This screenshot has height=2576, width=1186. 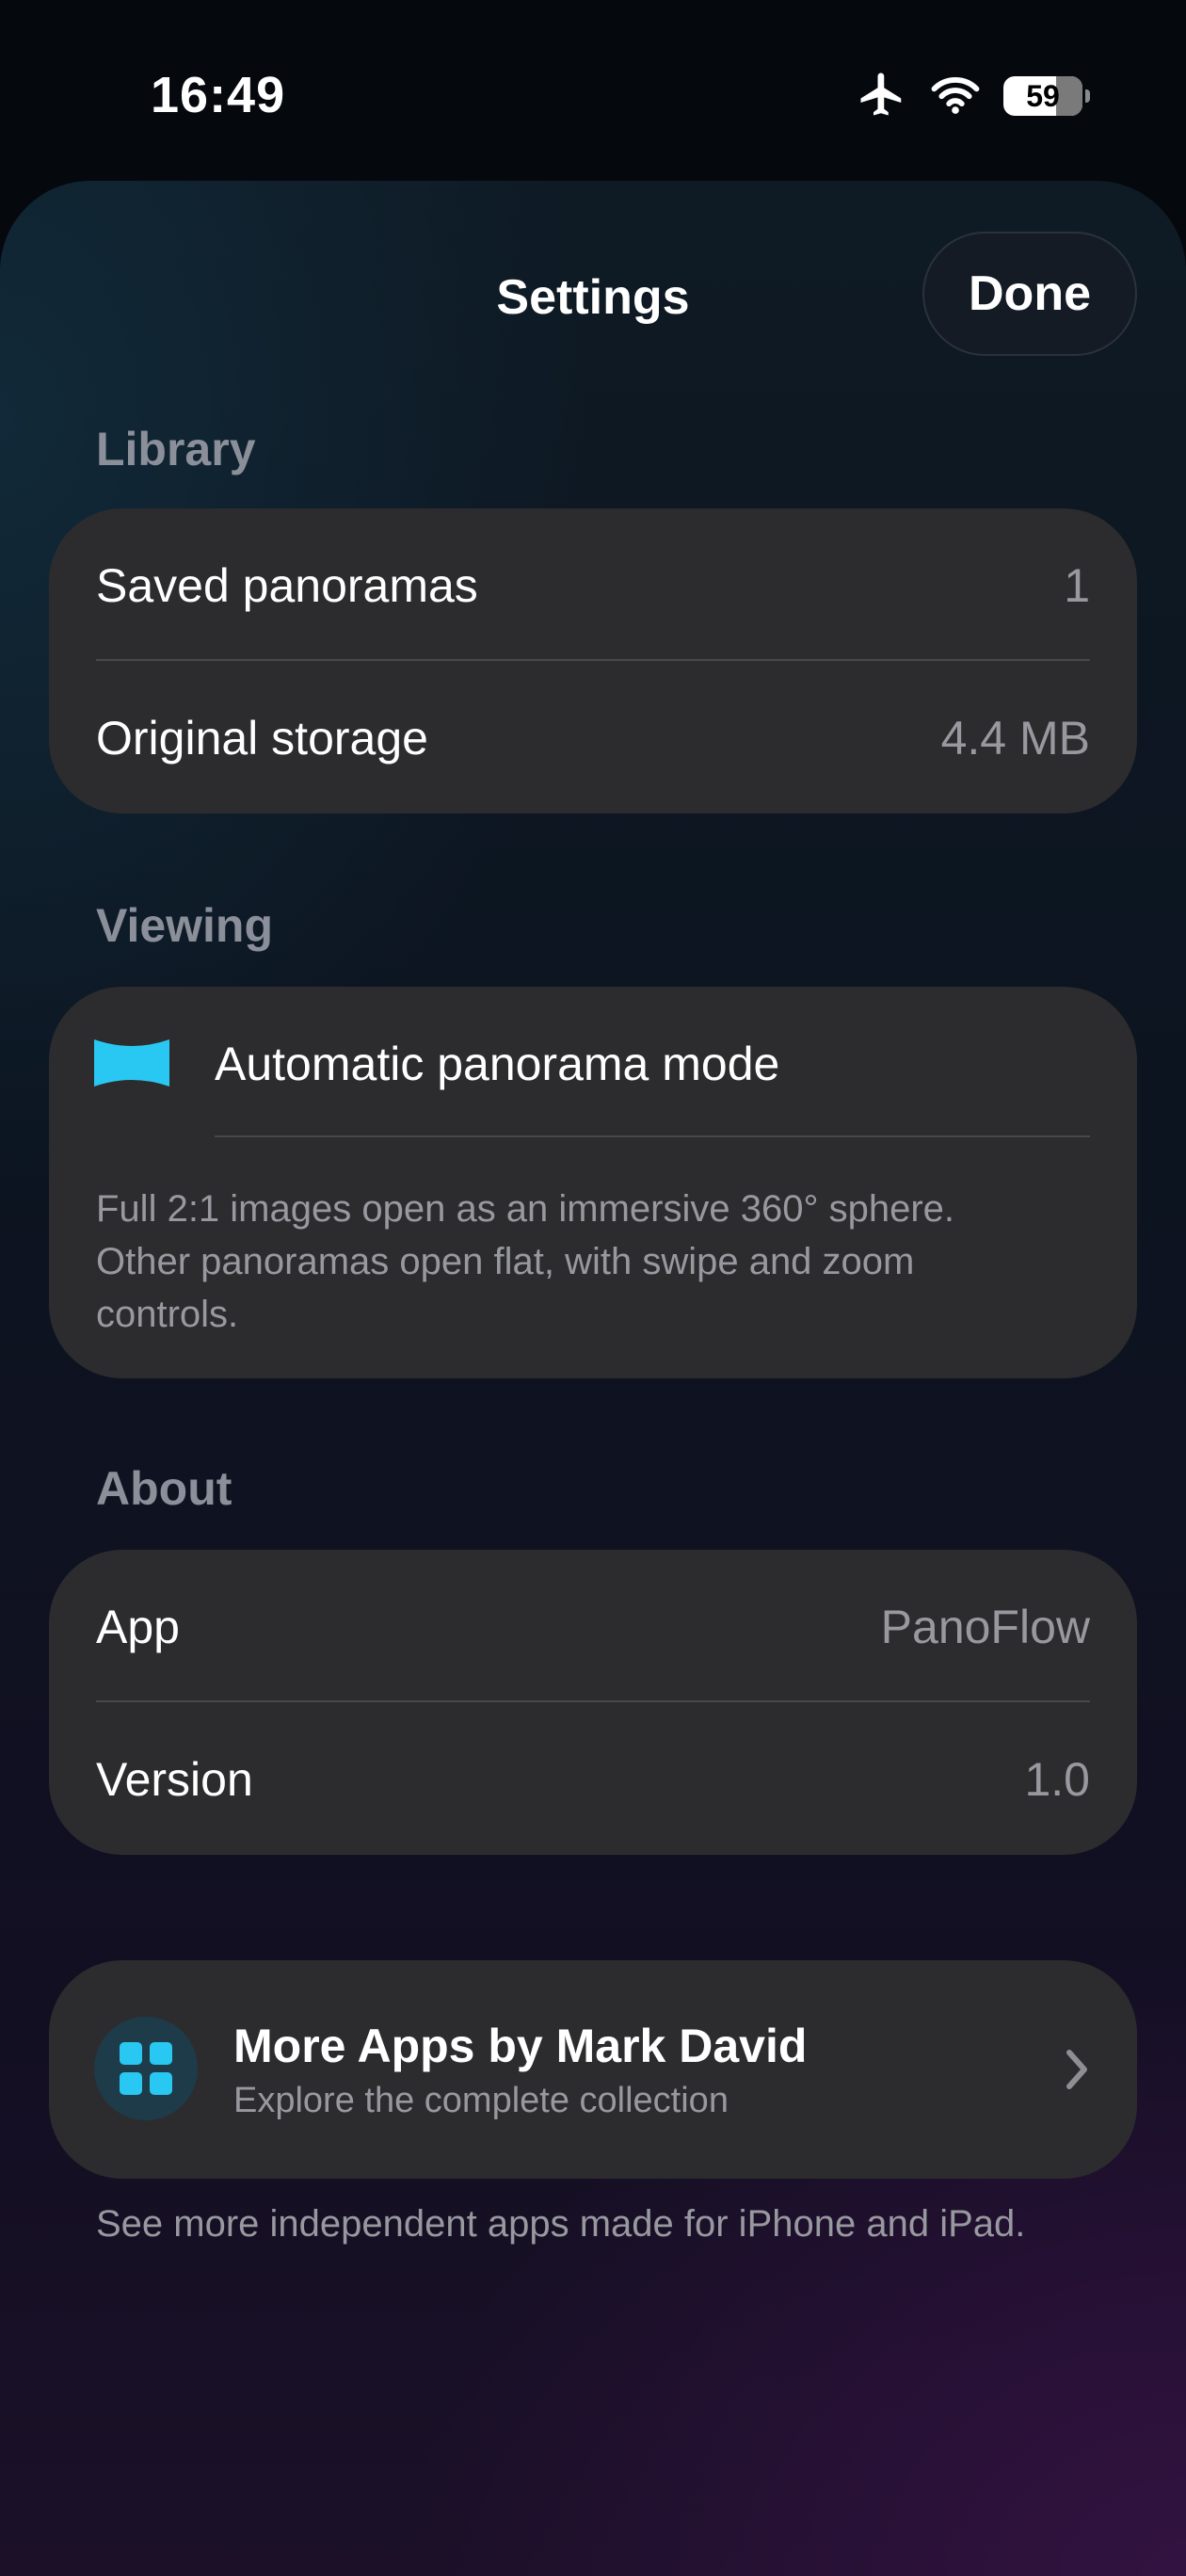 I want to click on airplane-icon, so click(x=882, y=96).